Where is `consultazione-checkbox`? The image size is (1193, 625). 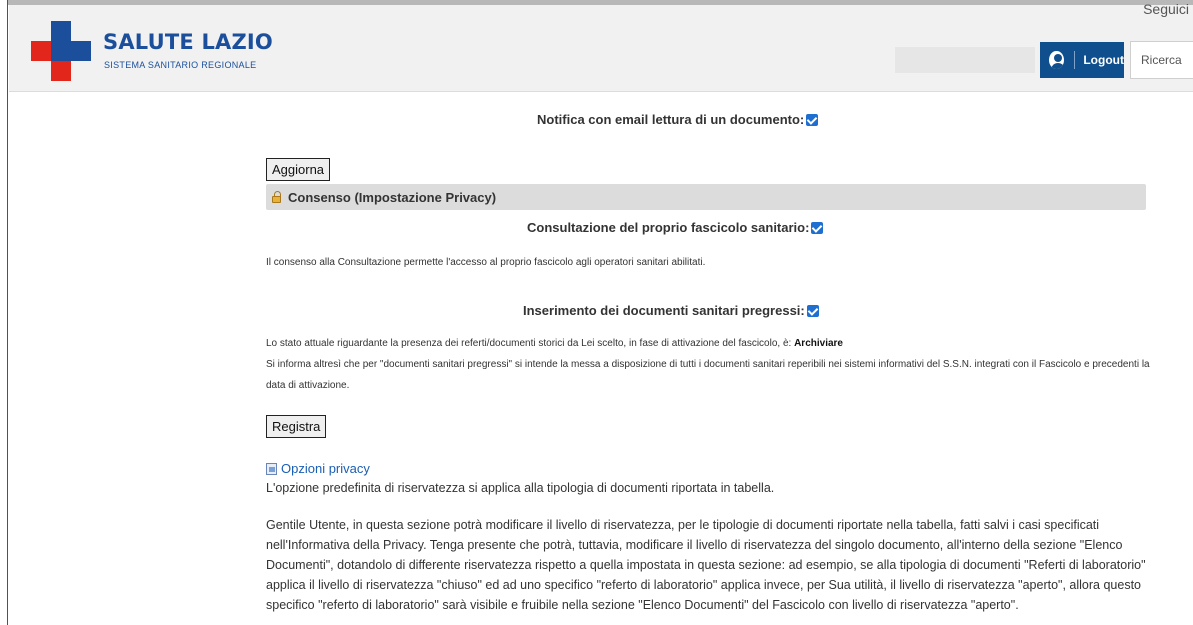
consultazione-checkbox is located at coordinates (817, 227).